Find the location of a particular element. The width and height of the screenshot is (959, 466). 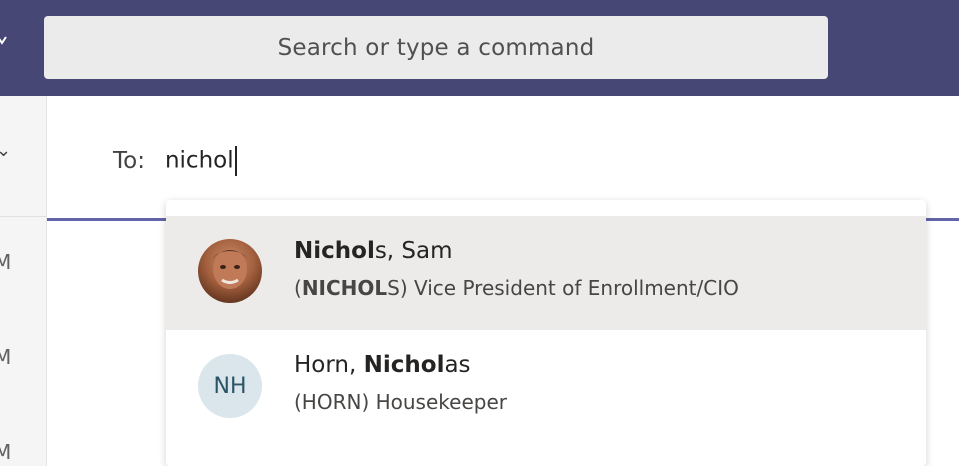

search-placeholder: Search or type a command is located at coordinates (436, 47).